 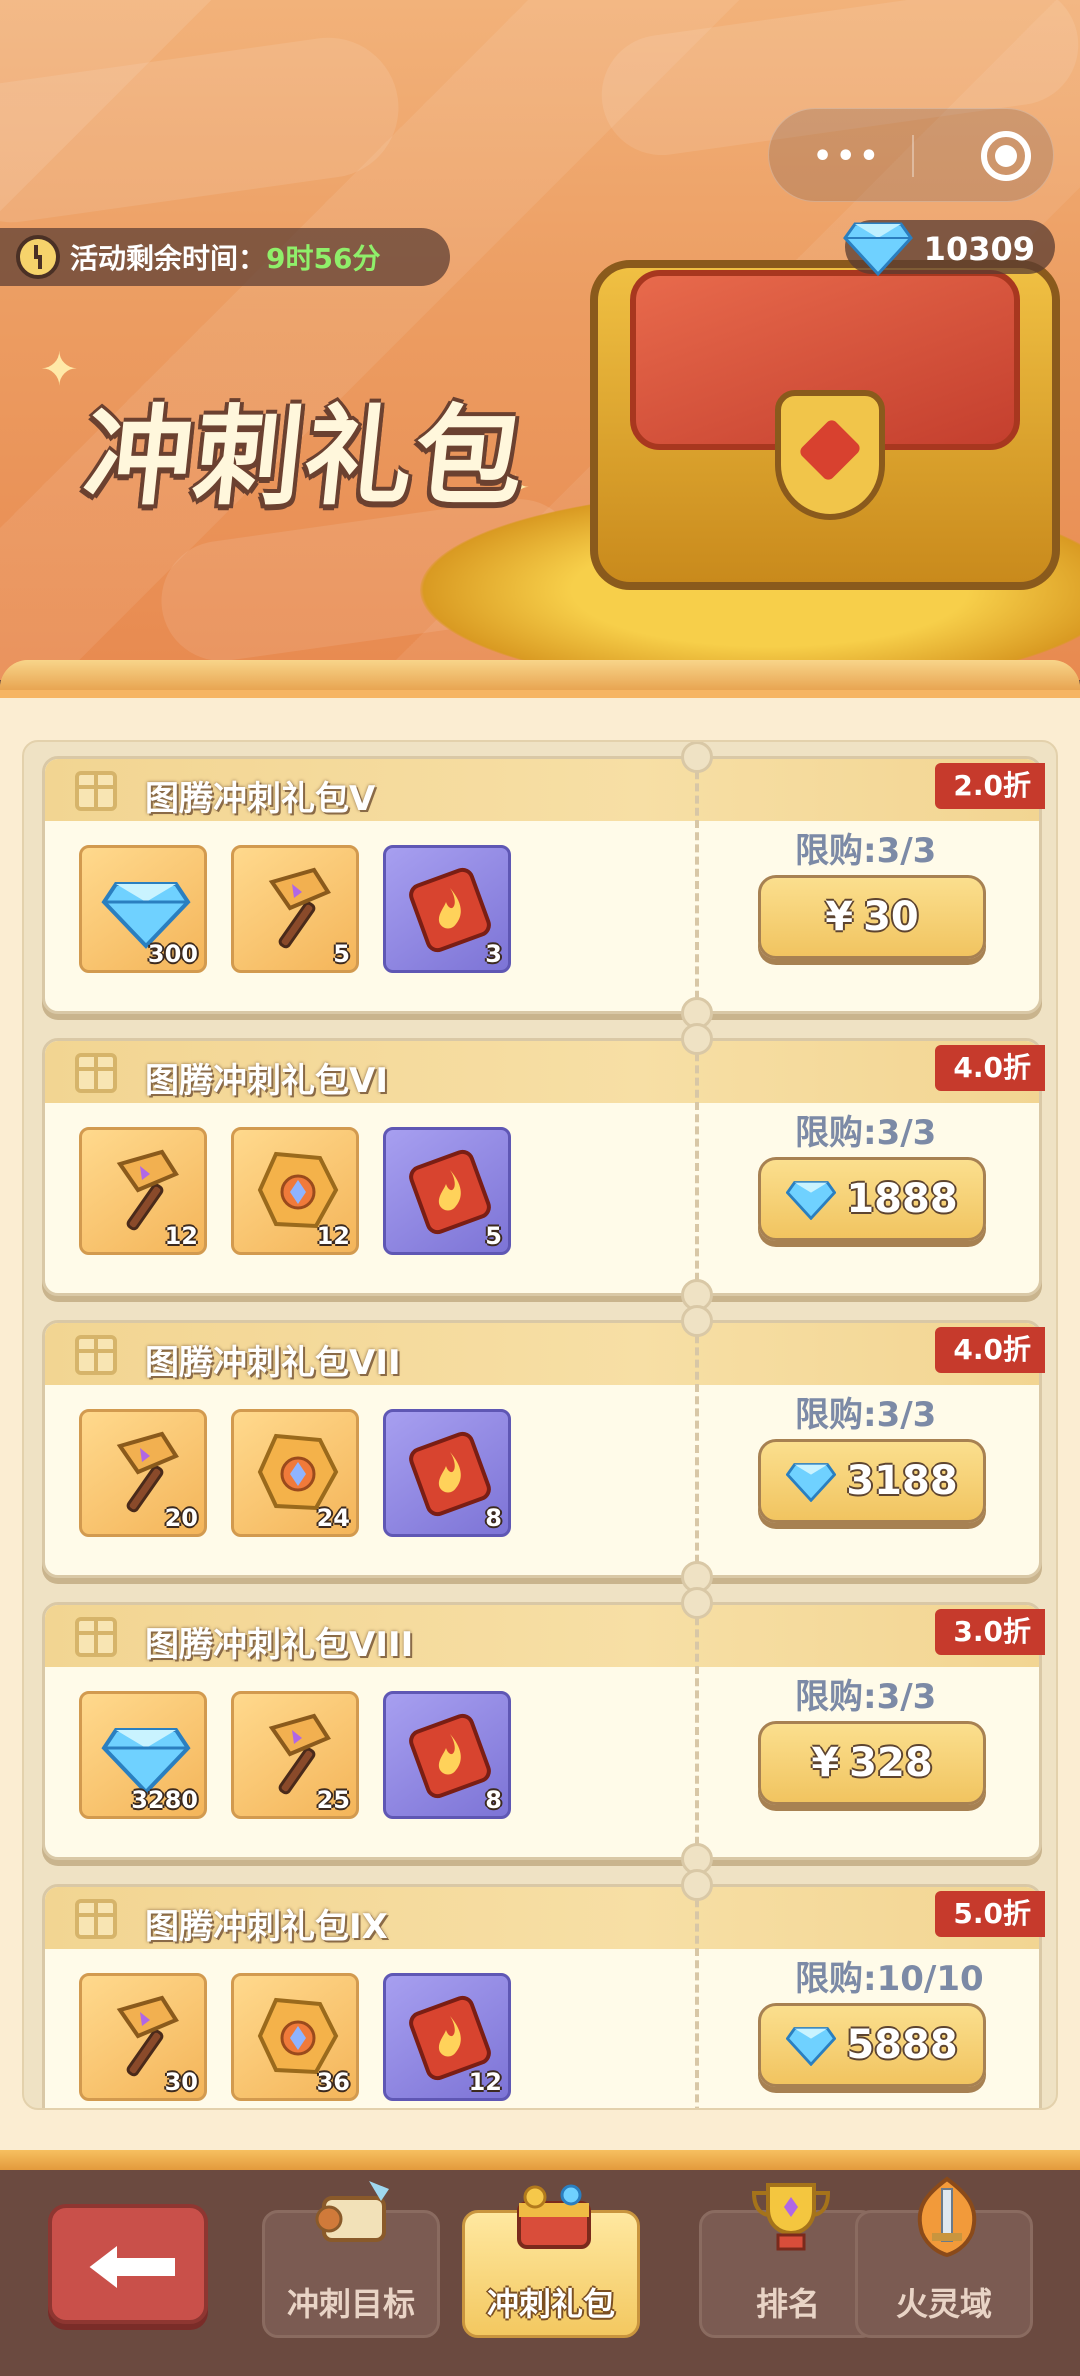 What do you see at coordinates (543, 1988) in the screenshot?
I see `pack-card: 图腾冲刺礼包IX 5.0折 30 36 12 限购:10/10 5888` at bounding box center [543, 1988].